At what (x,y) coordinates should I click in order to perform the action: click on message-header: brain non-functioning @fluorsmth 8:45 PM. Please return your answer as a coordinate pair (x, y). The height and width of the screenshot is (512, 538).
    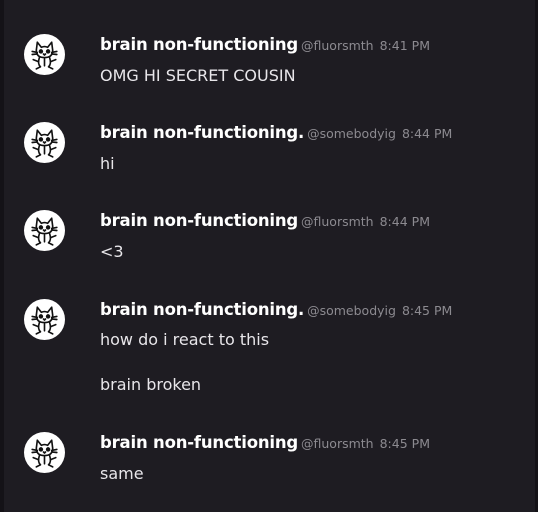
    Looking at the image, I should click on (265, 443).